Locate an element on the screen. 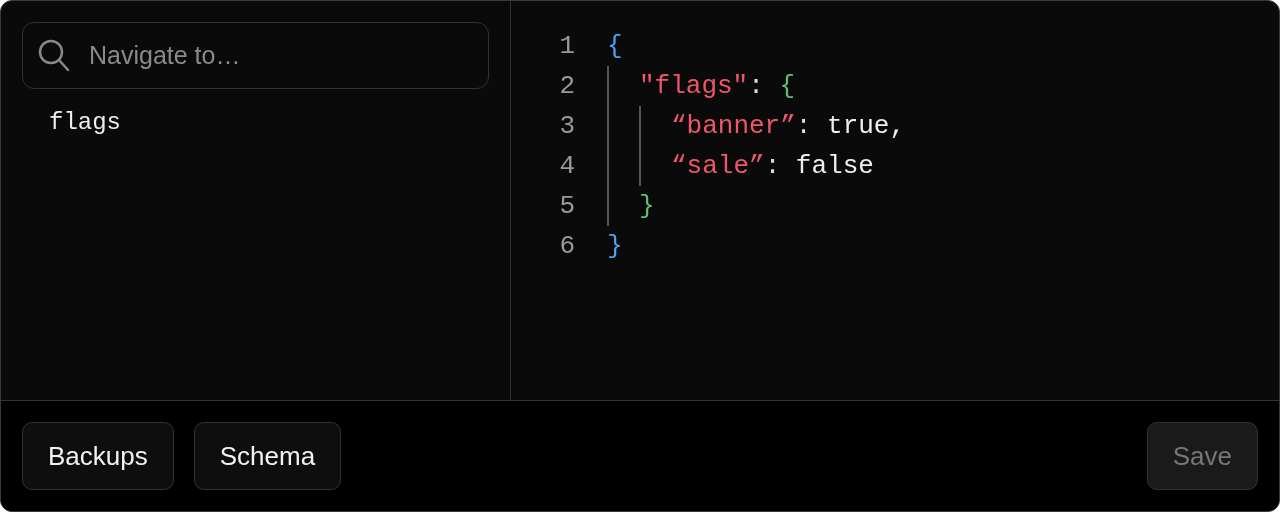 The width and height of the screenshot is (1280, 512). code-line: “banner”: true, is located at coordinates (788, 126).